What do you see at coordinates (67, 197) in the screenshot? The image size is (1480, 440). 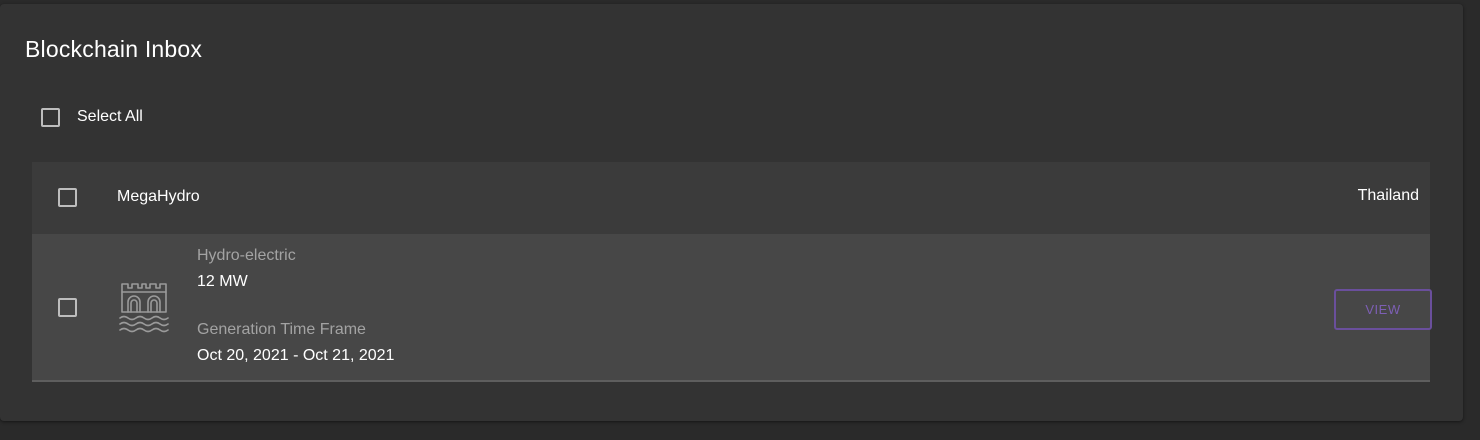 I see `group-checkbox` at bounding box center [67, 197].